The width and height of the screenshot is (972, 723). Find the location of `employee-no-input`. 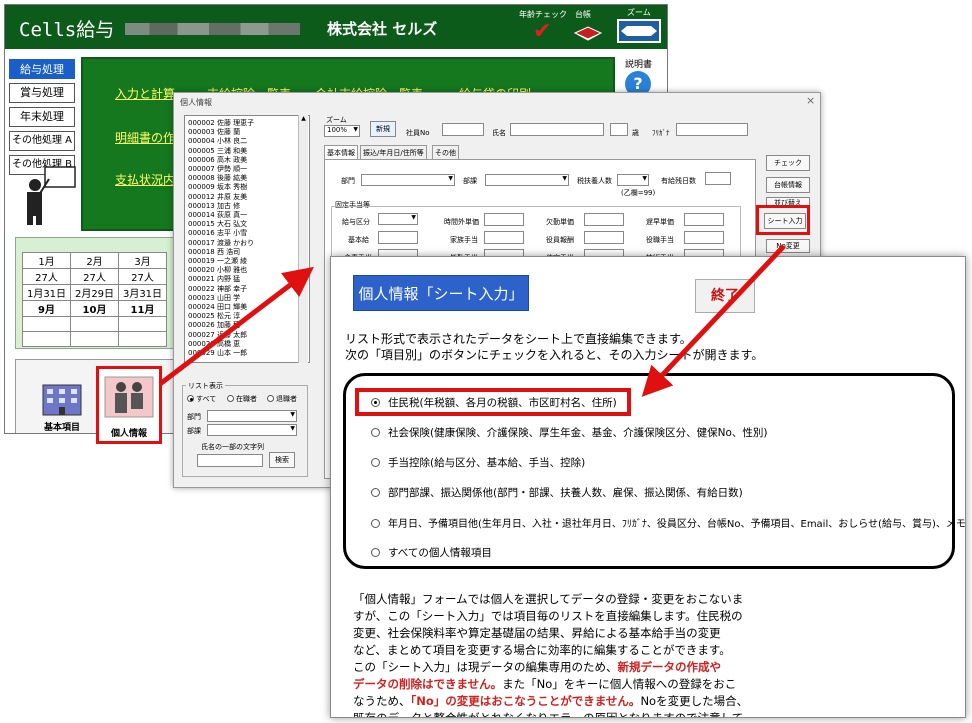

employee-no-input is located at coordinates (463, 129).